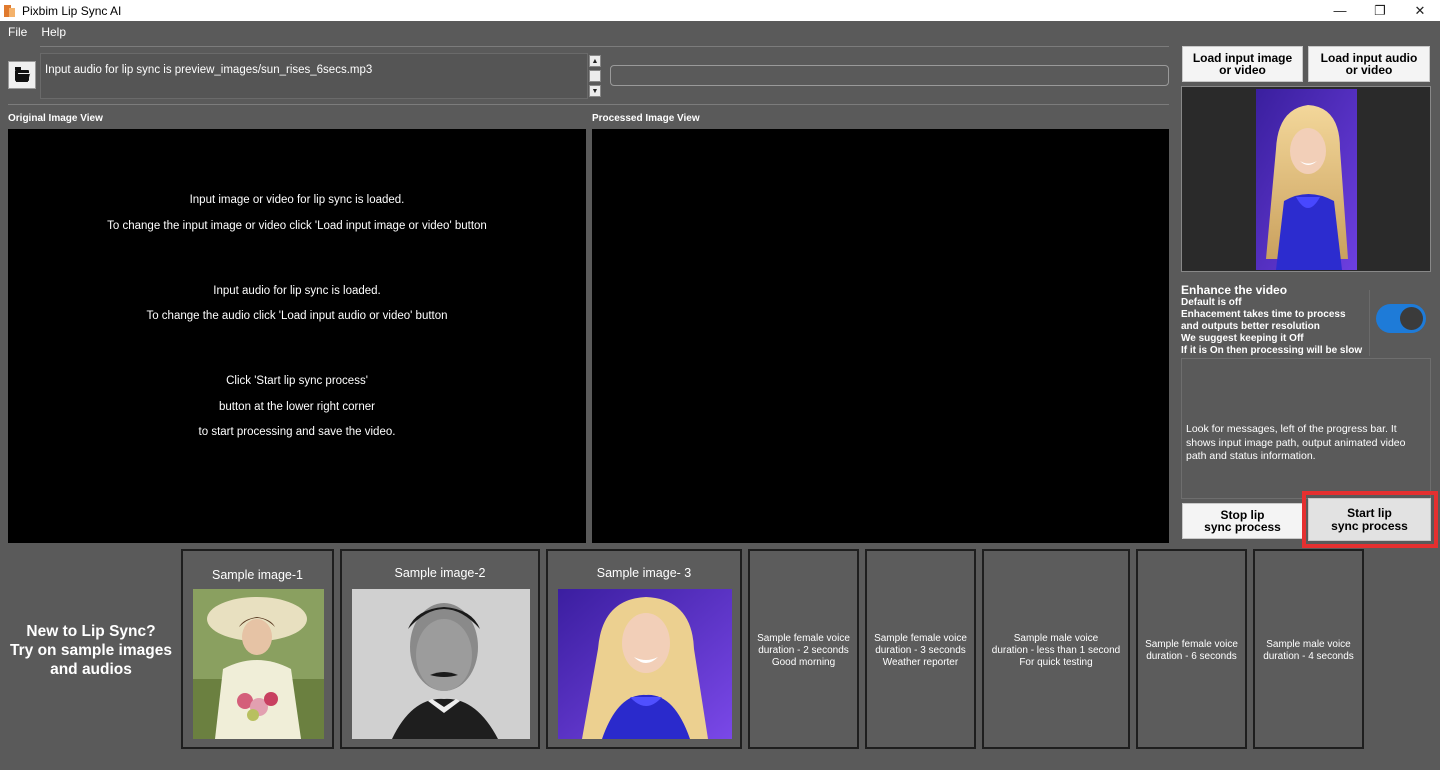  I want to click on audio-line: duration - 3 seconds, so click(920, 650).